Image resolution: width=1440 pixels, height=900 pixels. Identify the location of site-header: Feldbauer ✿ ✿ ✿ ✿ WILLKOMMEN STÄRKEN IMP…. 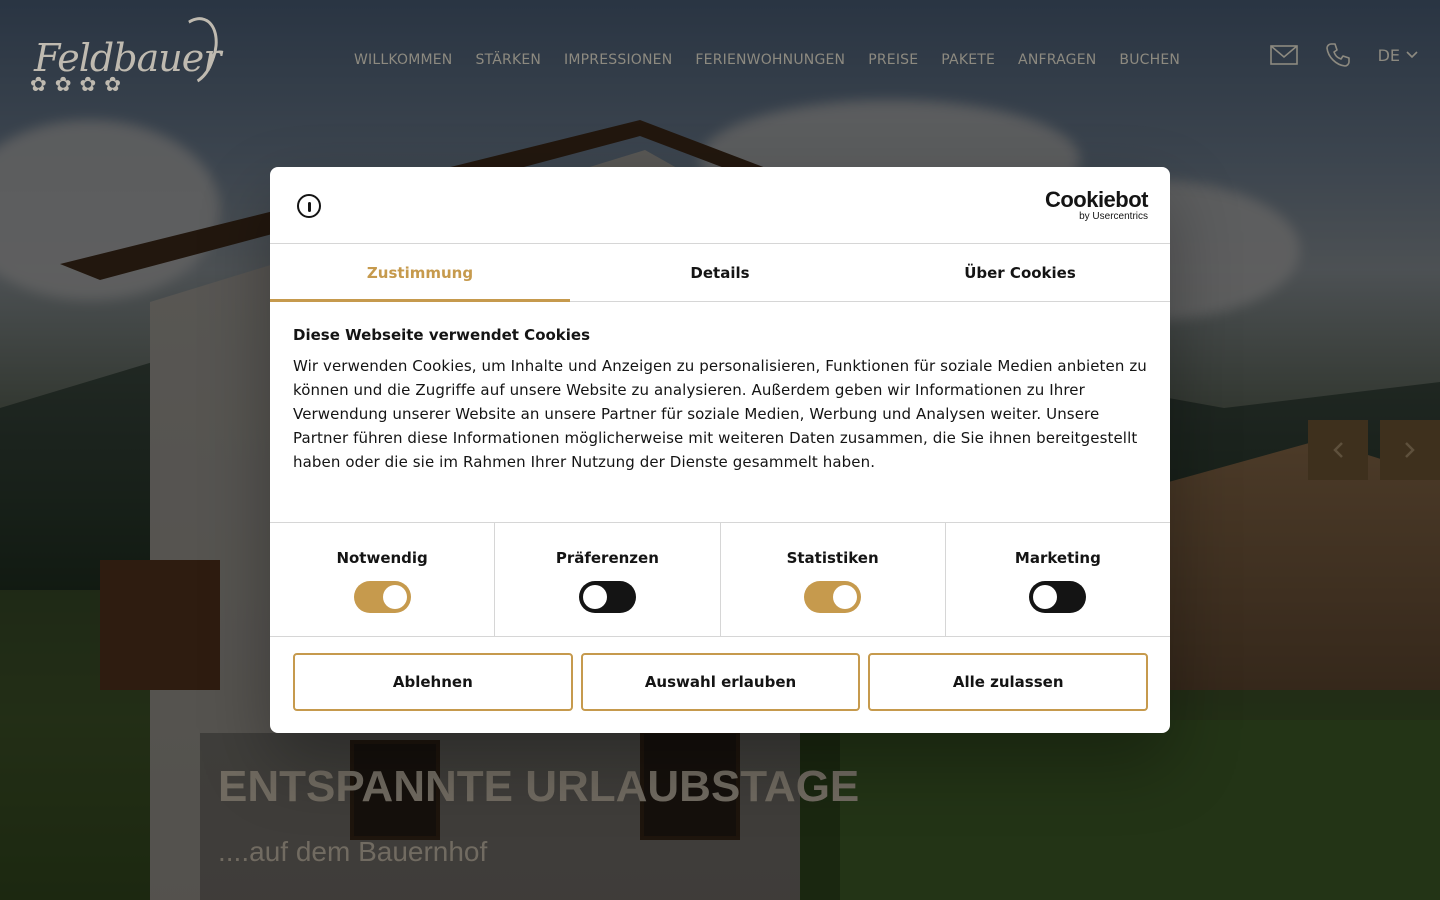
(720, 60).